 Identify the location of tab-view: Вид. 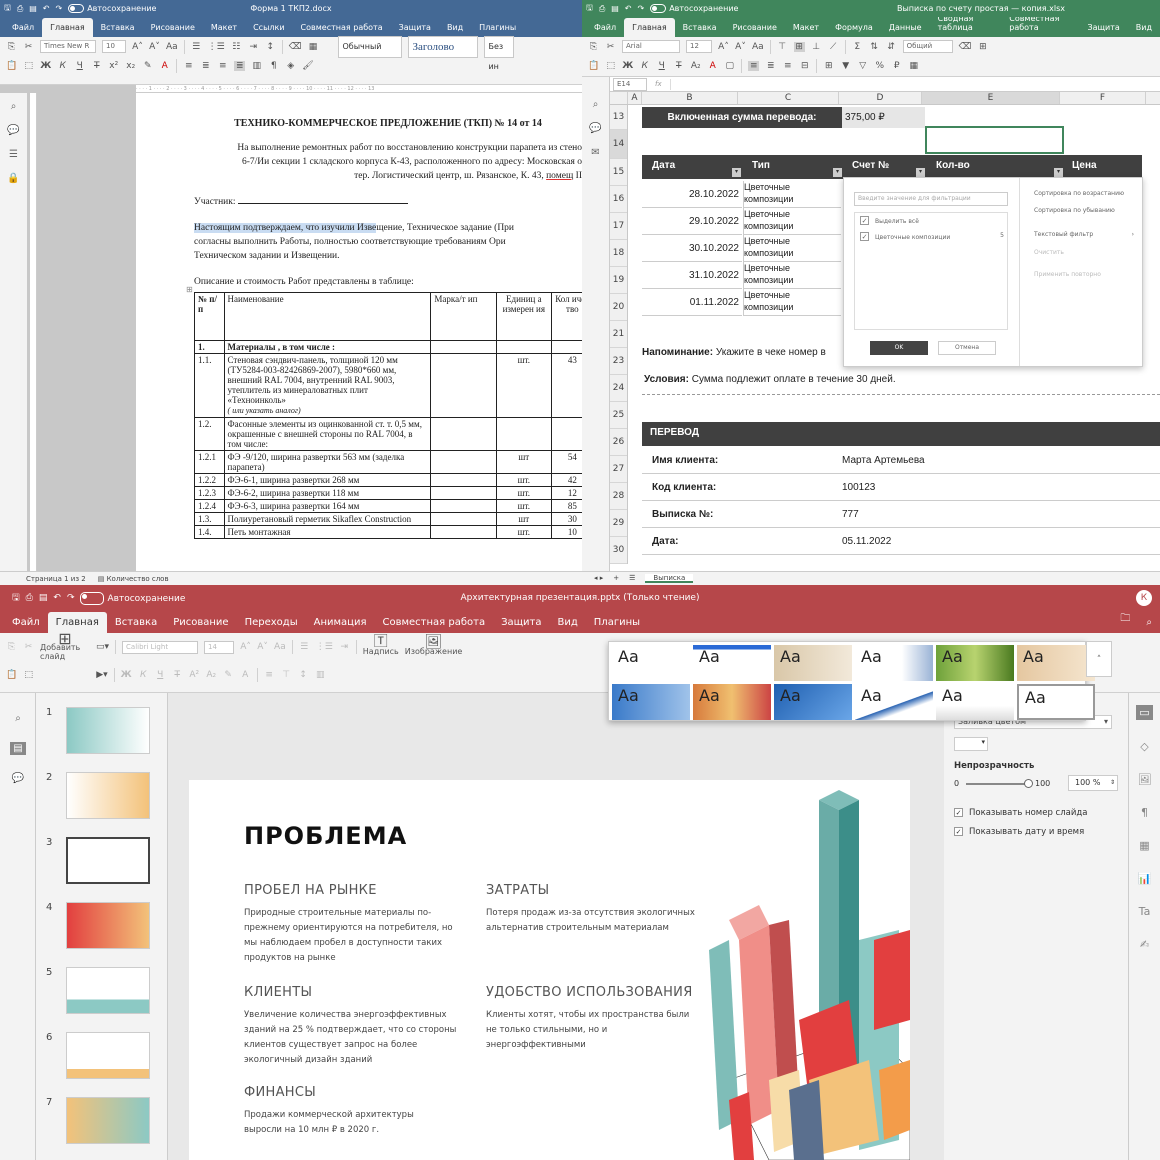
(1144, 30).